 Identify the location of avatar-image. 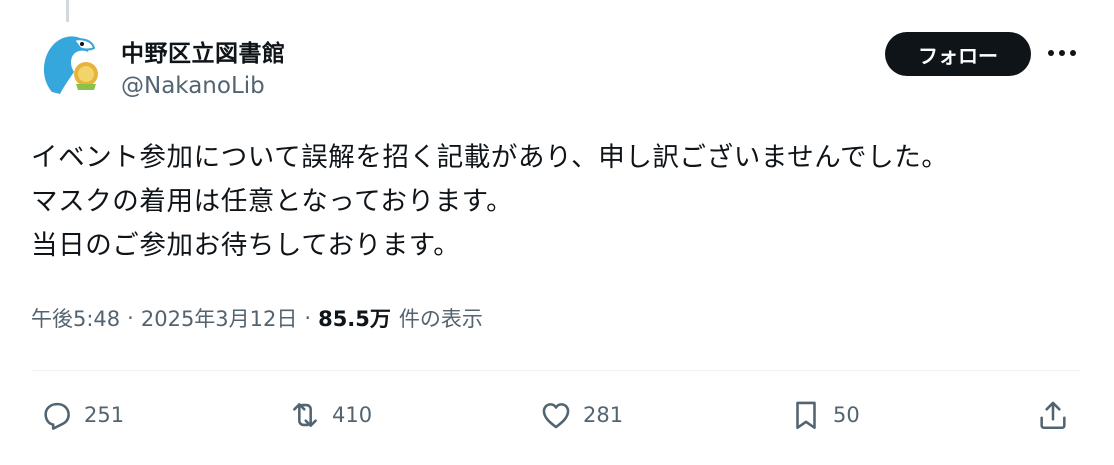
(67, 65).